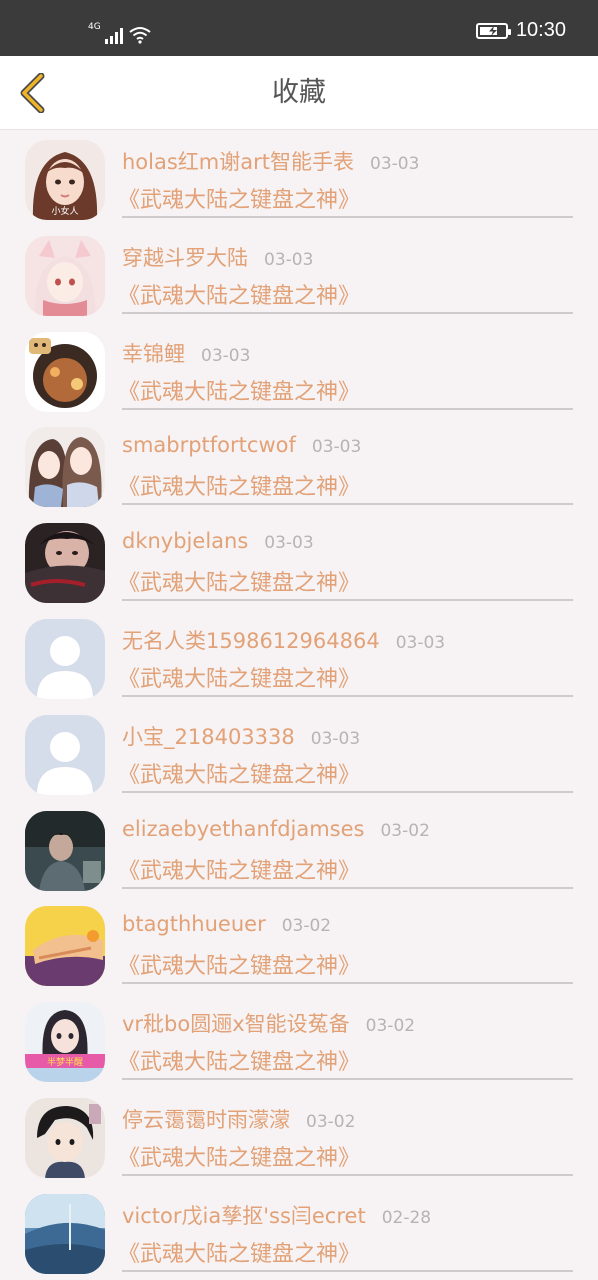  Describe the element at coordinates (299, 657) in the screenshot. I see `favorite-list-item: 无名人类1598612964864 03-03 《武魂大陆之键盘之神》` at that location.